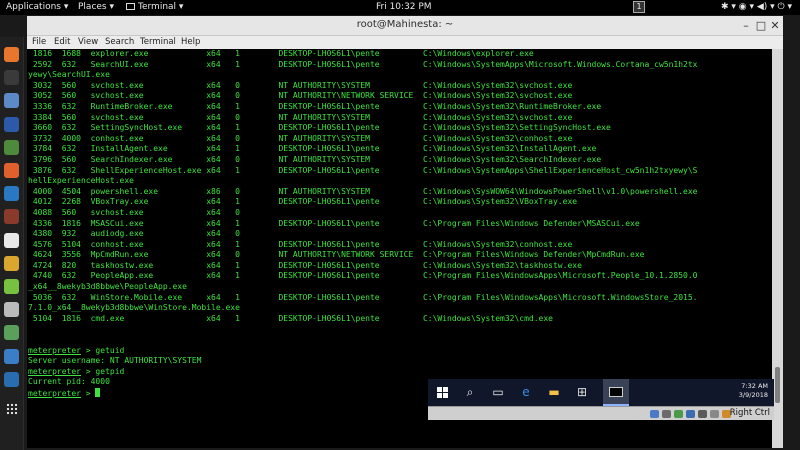  Describe the element at coordinates (11, 54) in the screenshot. I see `firefox-icon` at that location.